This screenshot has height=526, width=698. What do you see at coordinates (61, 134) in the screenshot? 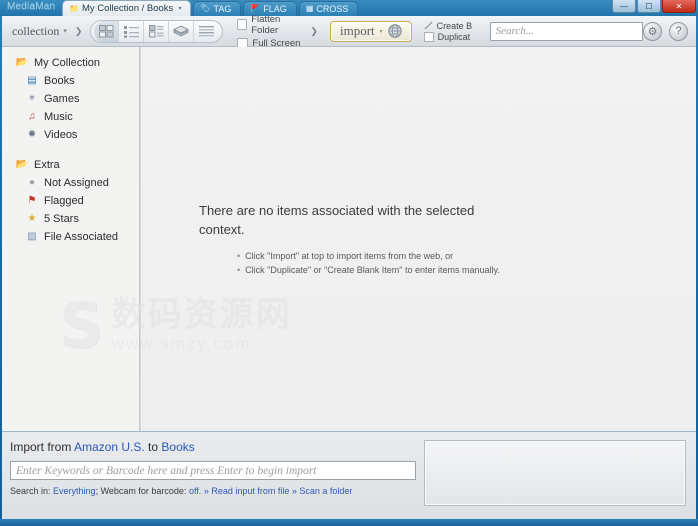
I see `sidebar-item-label: Videos` at bounding box center [61, 134].